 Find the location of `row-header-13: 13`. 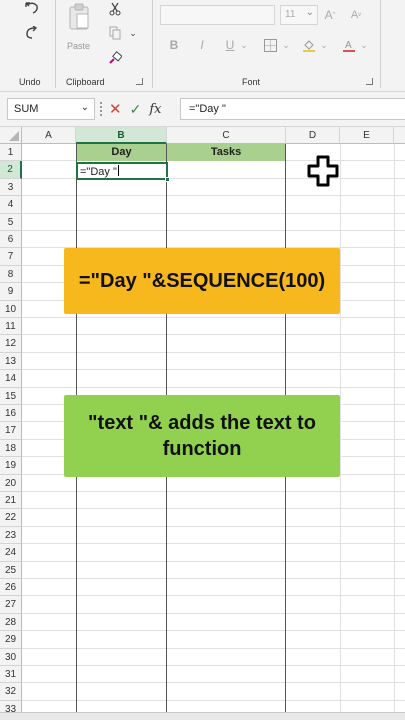

row-header-13: 13 is located at coordinates (11, 361).